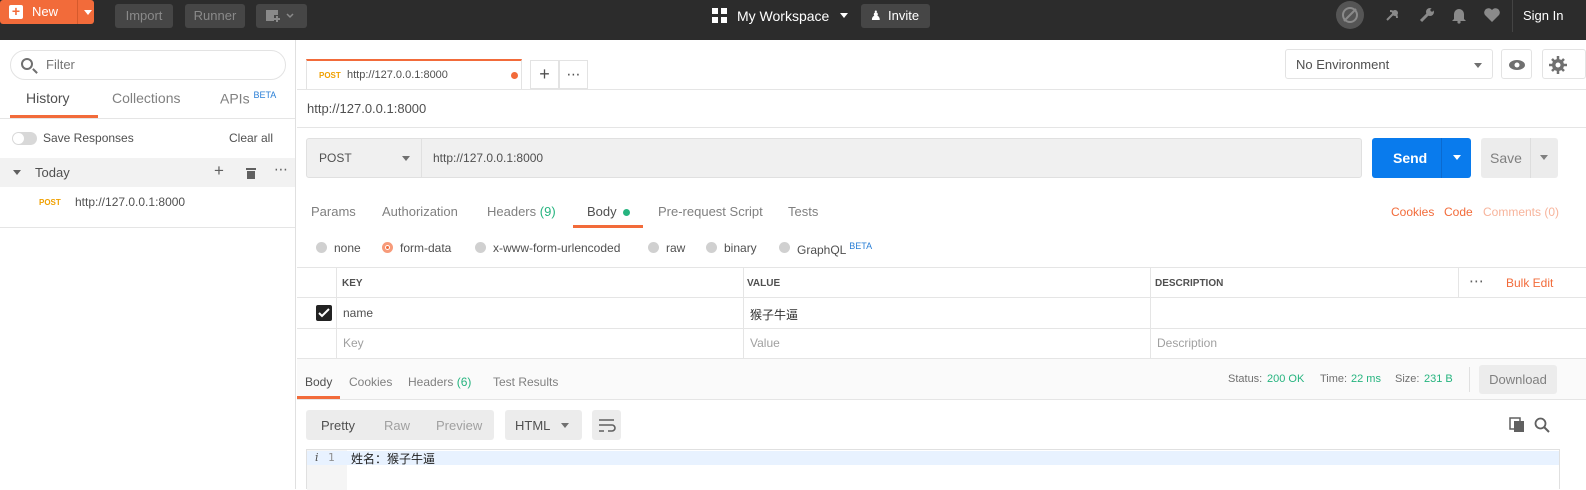 The width and height of the screenshot is (1586, 490). Describe the element at coordinates (161, 64) in the screenshot. I see `filter-input` at that location.